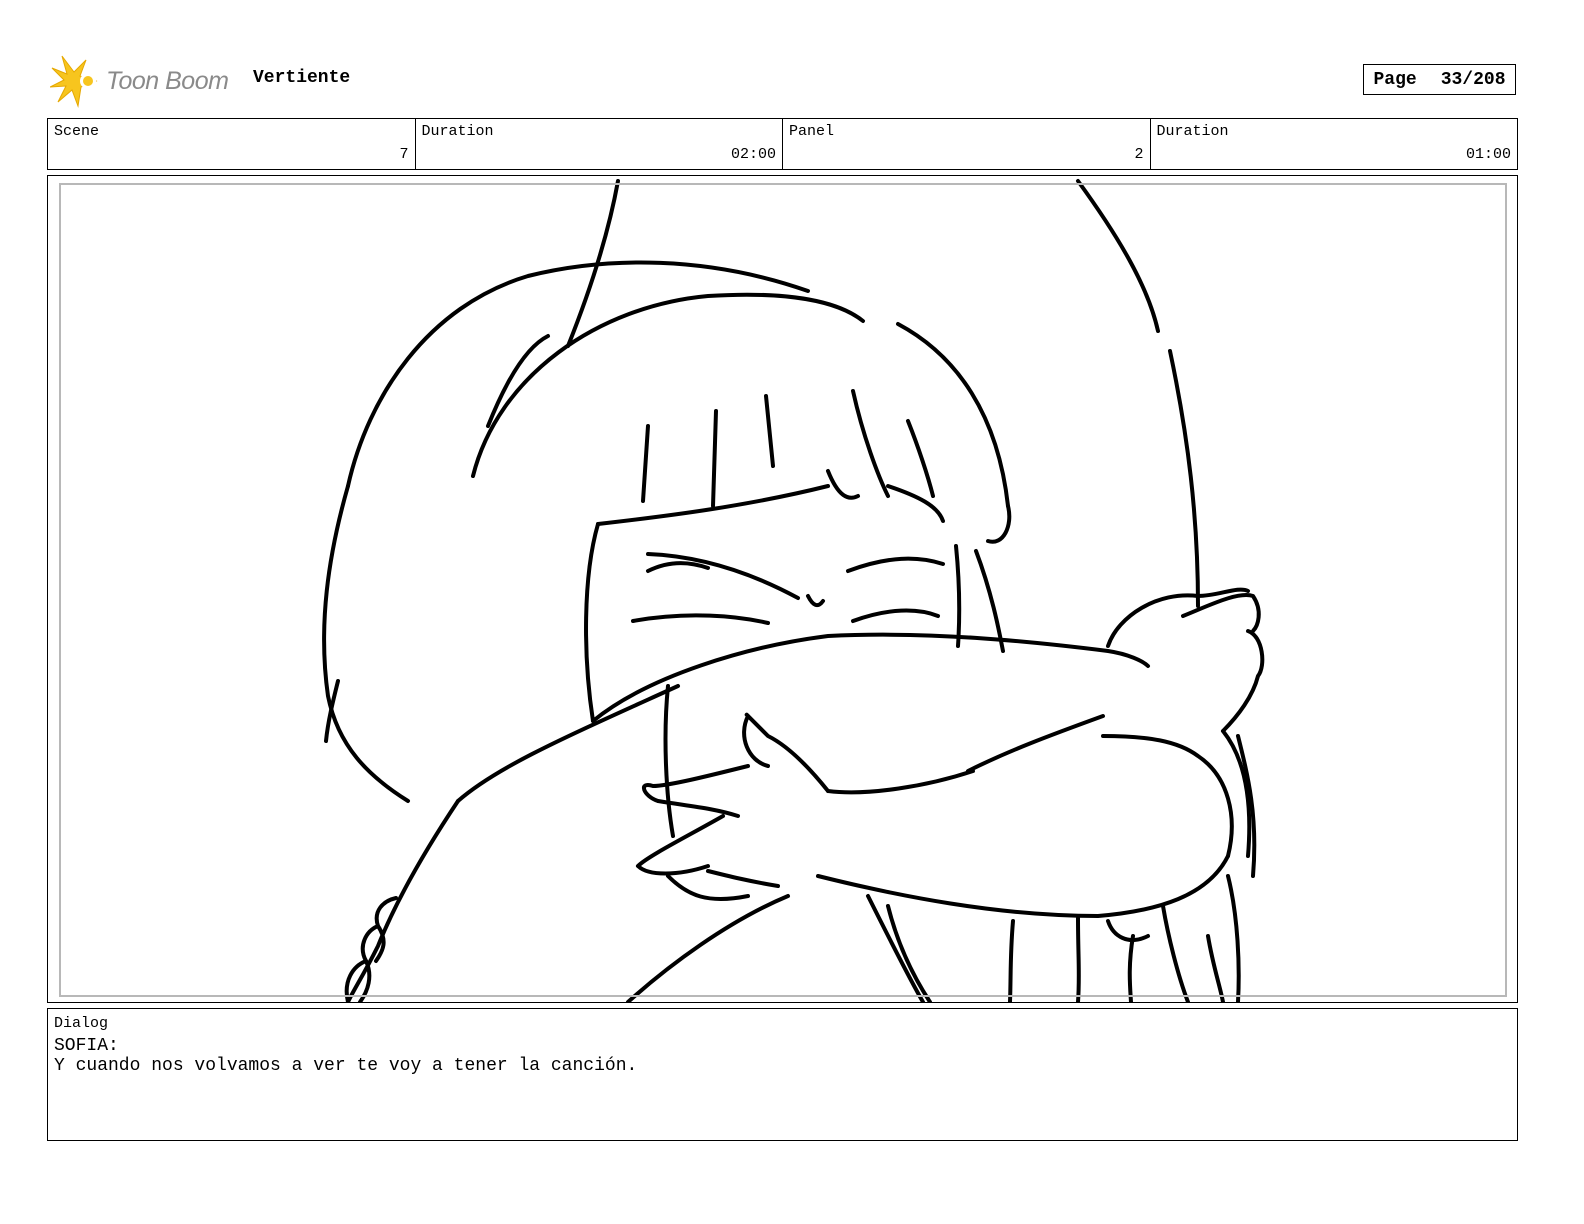 The image size is (1584, 1224). I want to click on toon-boom-star-icon, so click(74, 81).